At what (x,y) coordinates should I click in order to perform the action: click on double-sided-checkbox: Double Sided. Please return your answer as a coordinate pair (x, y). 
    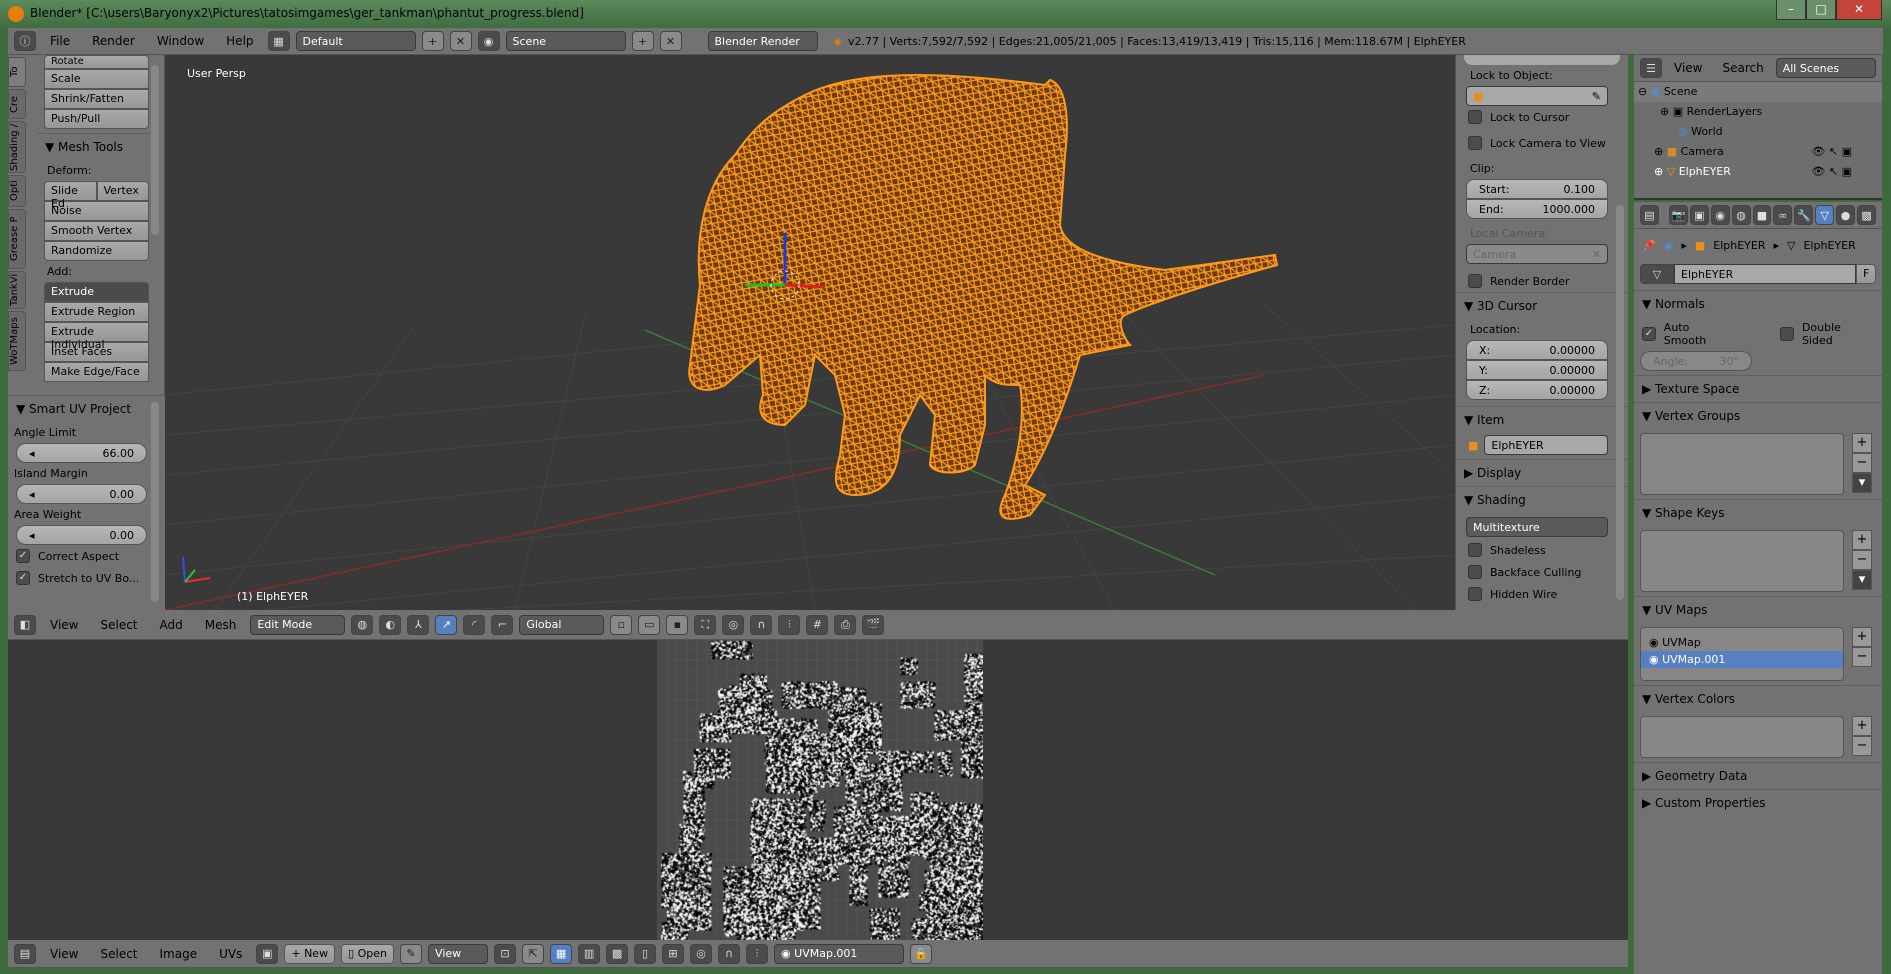
    Looking at the image, I should click on (1827, 334).